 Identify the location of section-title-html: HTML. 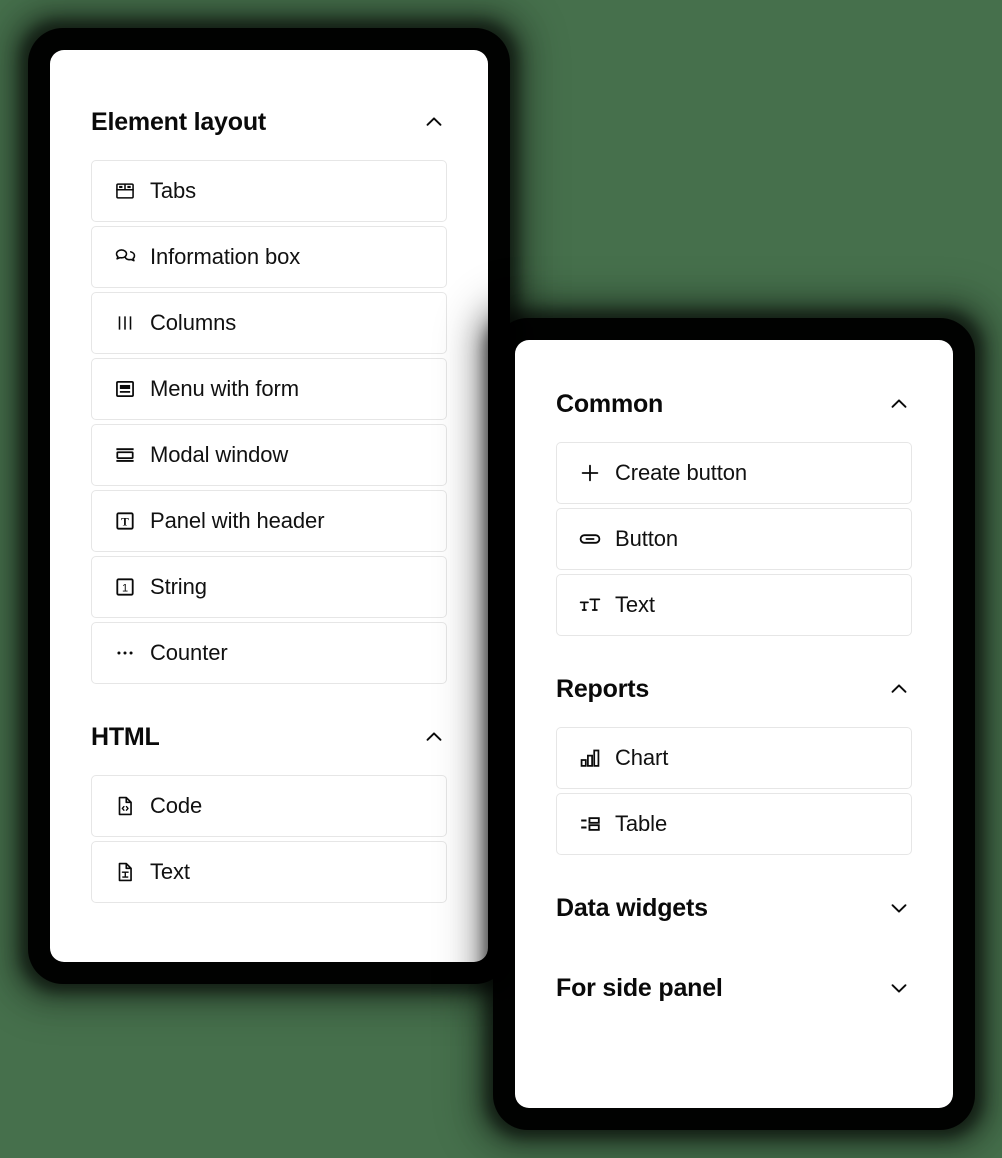
(125, 736).